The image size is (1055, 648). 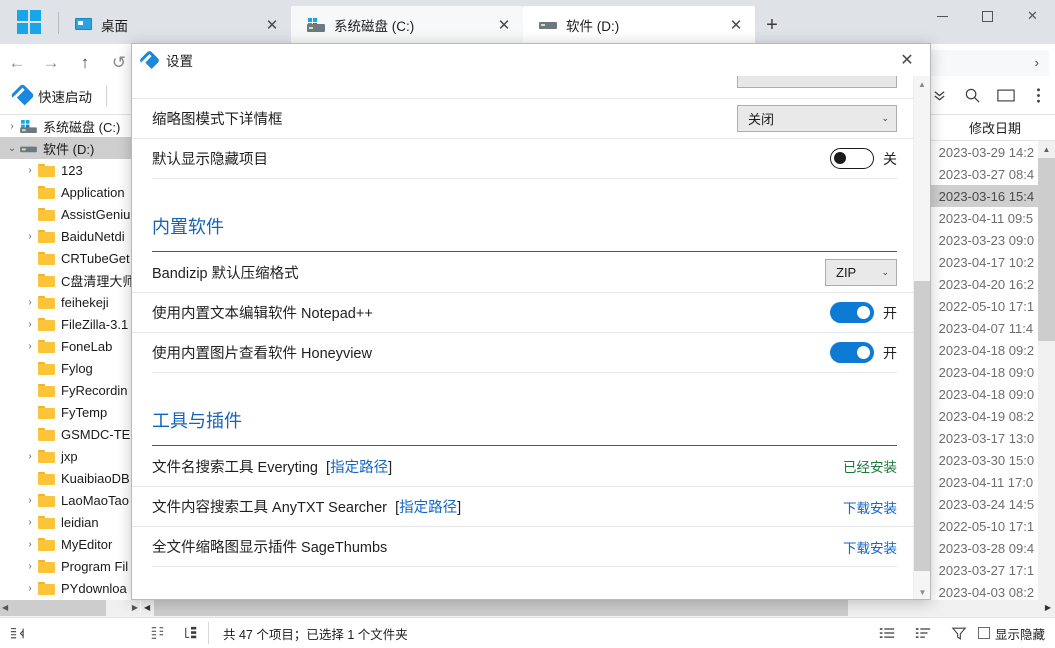 What do you see at coordinates (942, 16) in the screenshot?
I see `minimize-button` at bounding box center [942, 16].